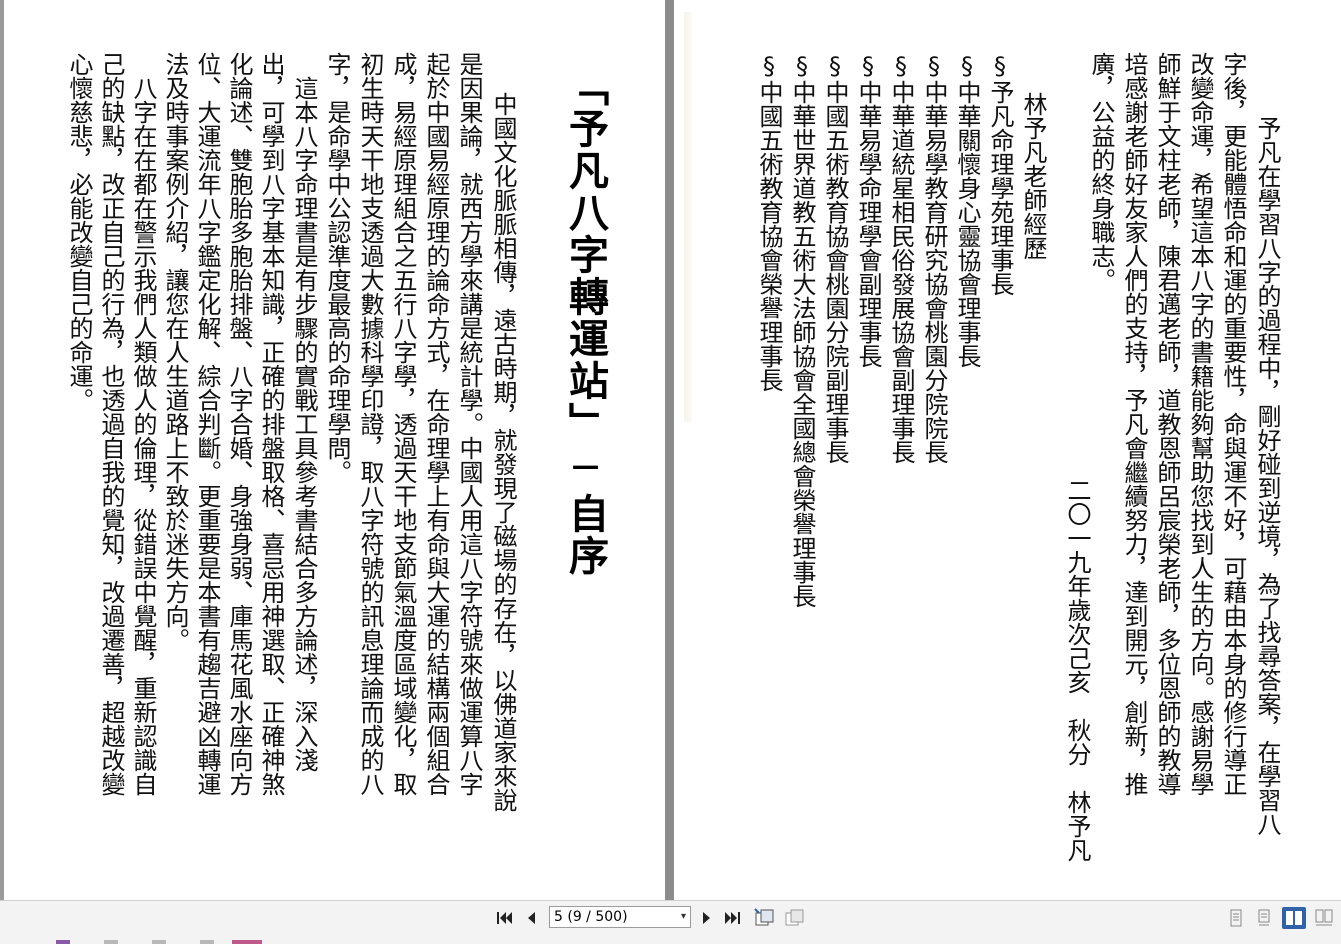 This screenshot has height=944, width=1341. Describe the element at coordinates (688, 217) in the screenshot. I see `scan-edge` at that location.